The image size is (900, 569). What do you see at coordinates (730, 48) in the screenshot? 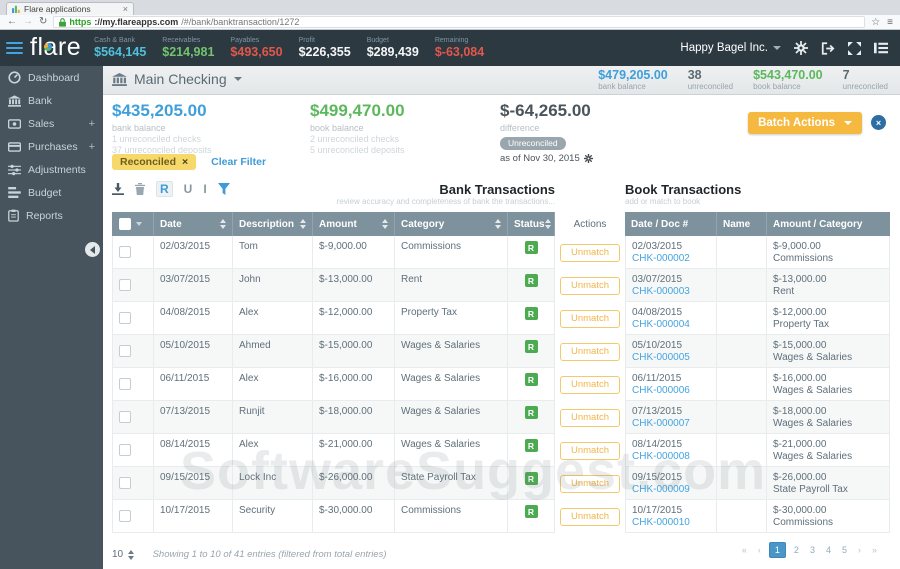
I see `company-menu: Happy Bagel Inc.` at bounding box center [730, 48].